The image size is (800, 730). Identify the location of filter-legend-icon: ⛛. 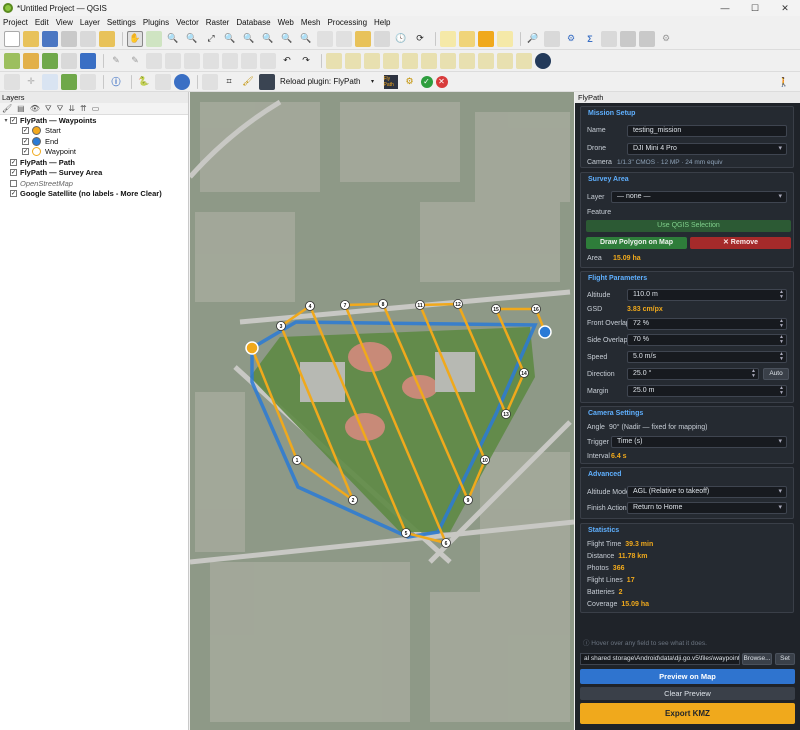
(60, 109).